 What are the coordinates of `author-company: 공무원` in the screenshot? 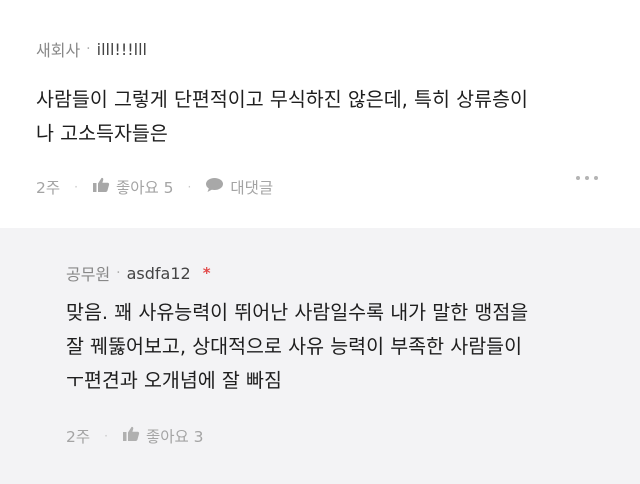 It's located at (88, 274).